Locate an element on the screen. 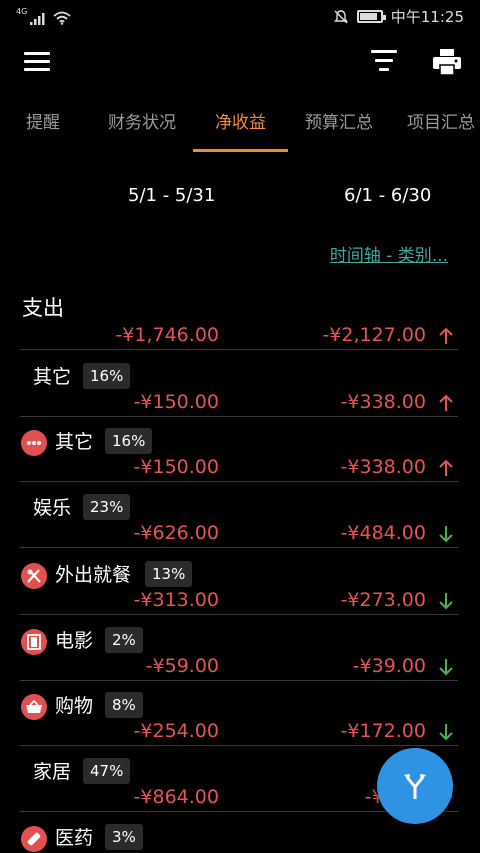 The height and width of the screenshot is (853, 480). amount-period-1: -¥864.00 is located at coordinates (176, 797).